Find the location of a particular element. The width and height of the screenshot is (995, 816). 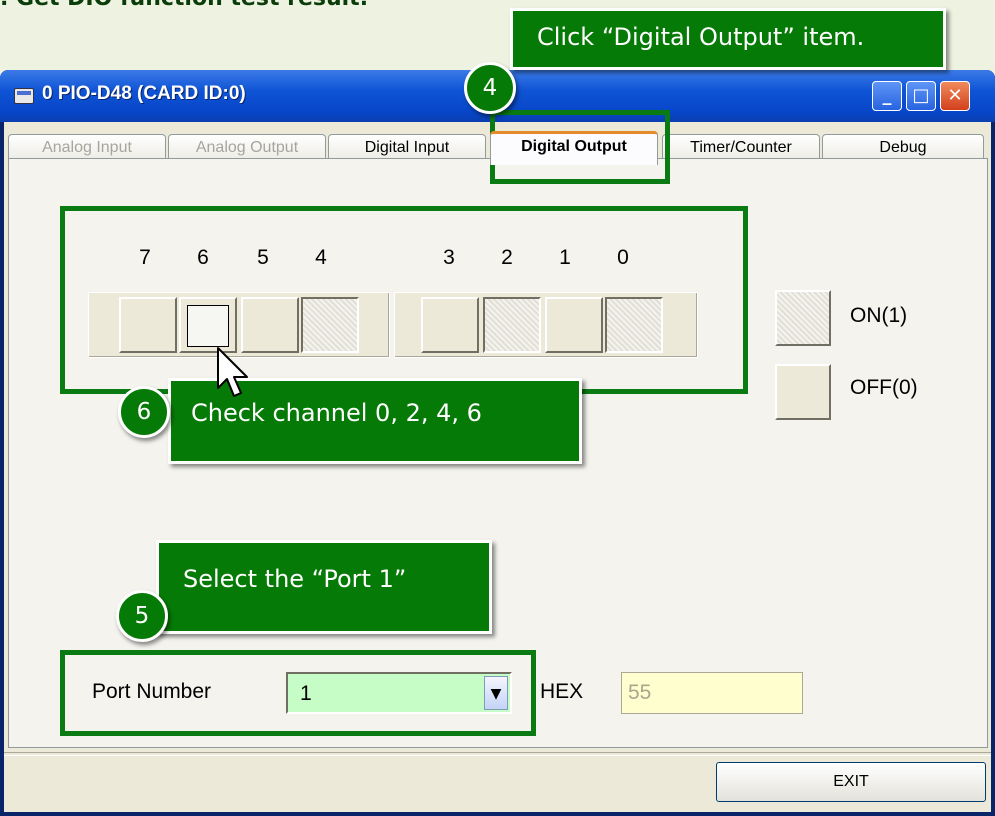

tab-analog-input: Analog Input is located at coordinates (87, 147).